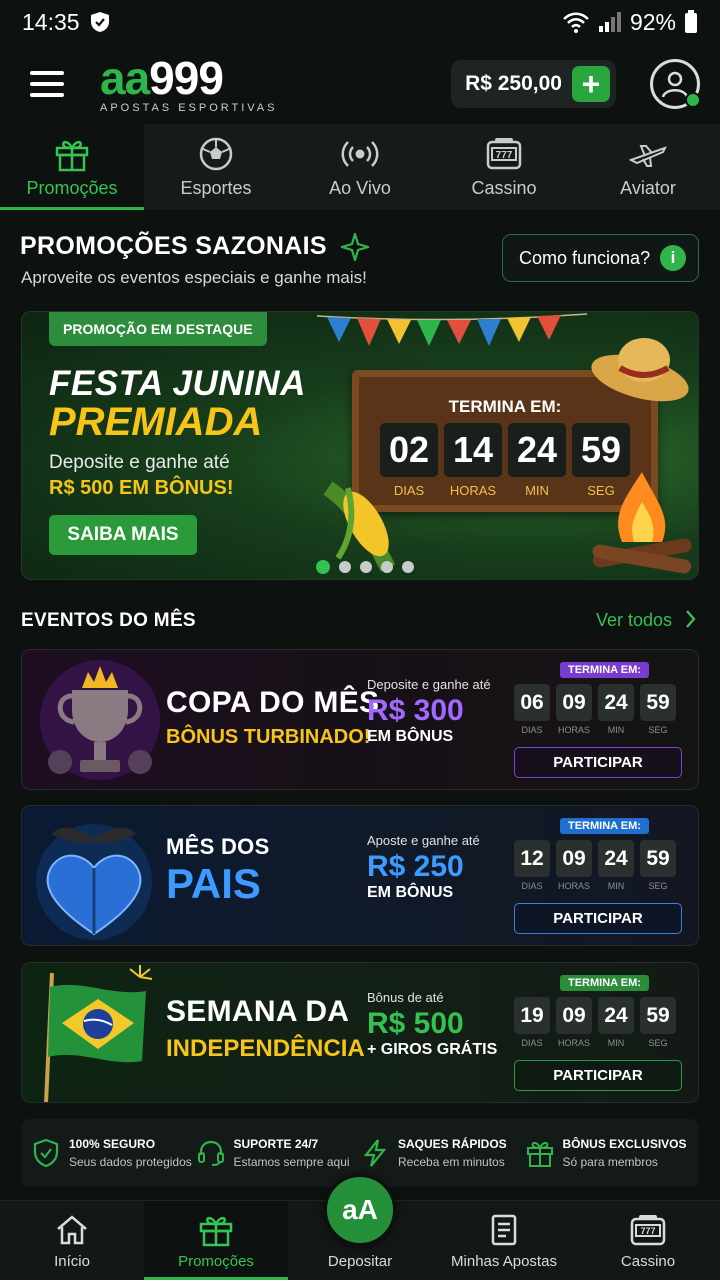 The image size is (720, 1280). I want to click on events-title: EVENTOS DO MÊS, so click(108, 620).